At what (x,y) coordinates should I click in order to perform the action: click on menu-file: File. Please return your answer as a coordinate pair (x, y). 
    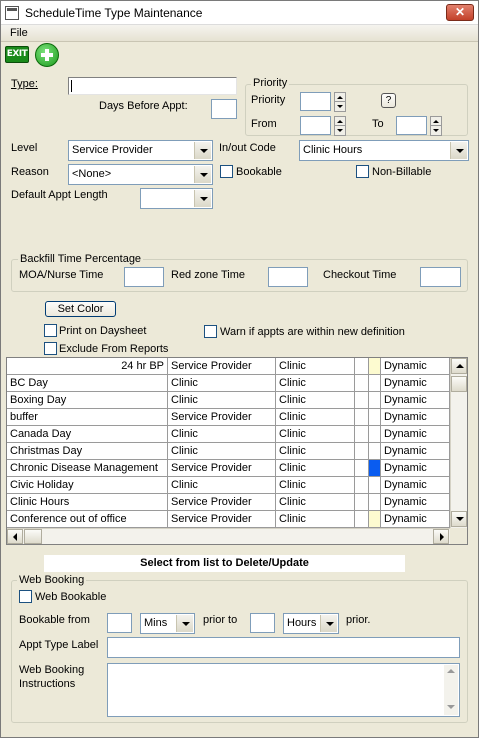
    Looking at the image, I should click on (19, 33).